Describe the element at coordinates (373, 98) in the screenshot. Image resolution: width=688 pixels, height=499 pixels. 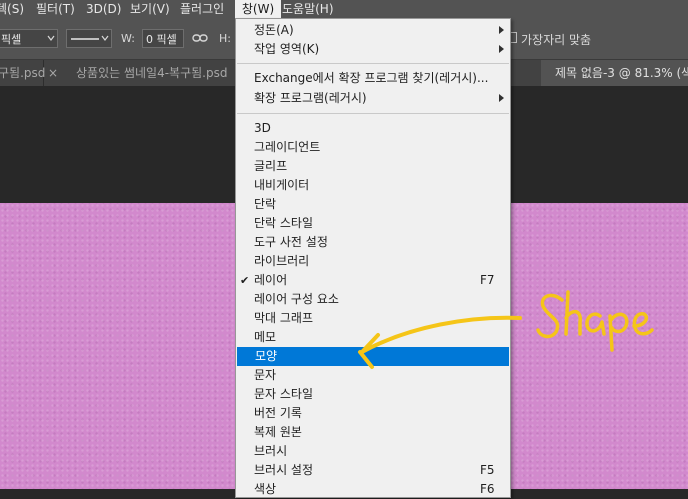
I see `menu-item-extensions: 확장 프로그램(레거시)` at that location.